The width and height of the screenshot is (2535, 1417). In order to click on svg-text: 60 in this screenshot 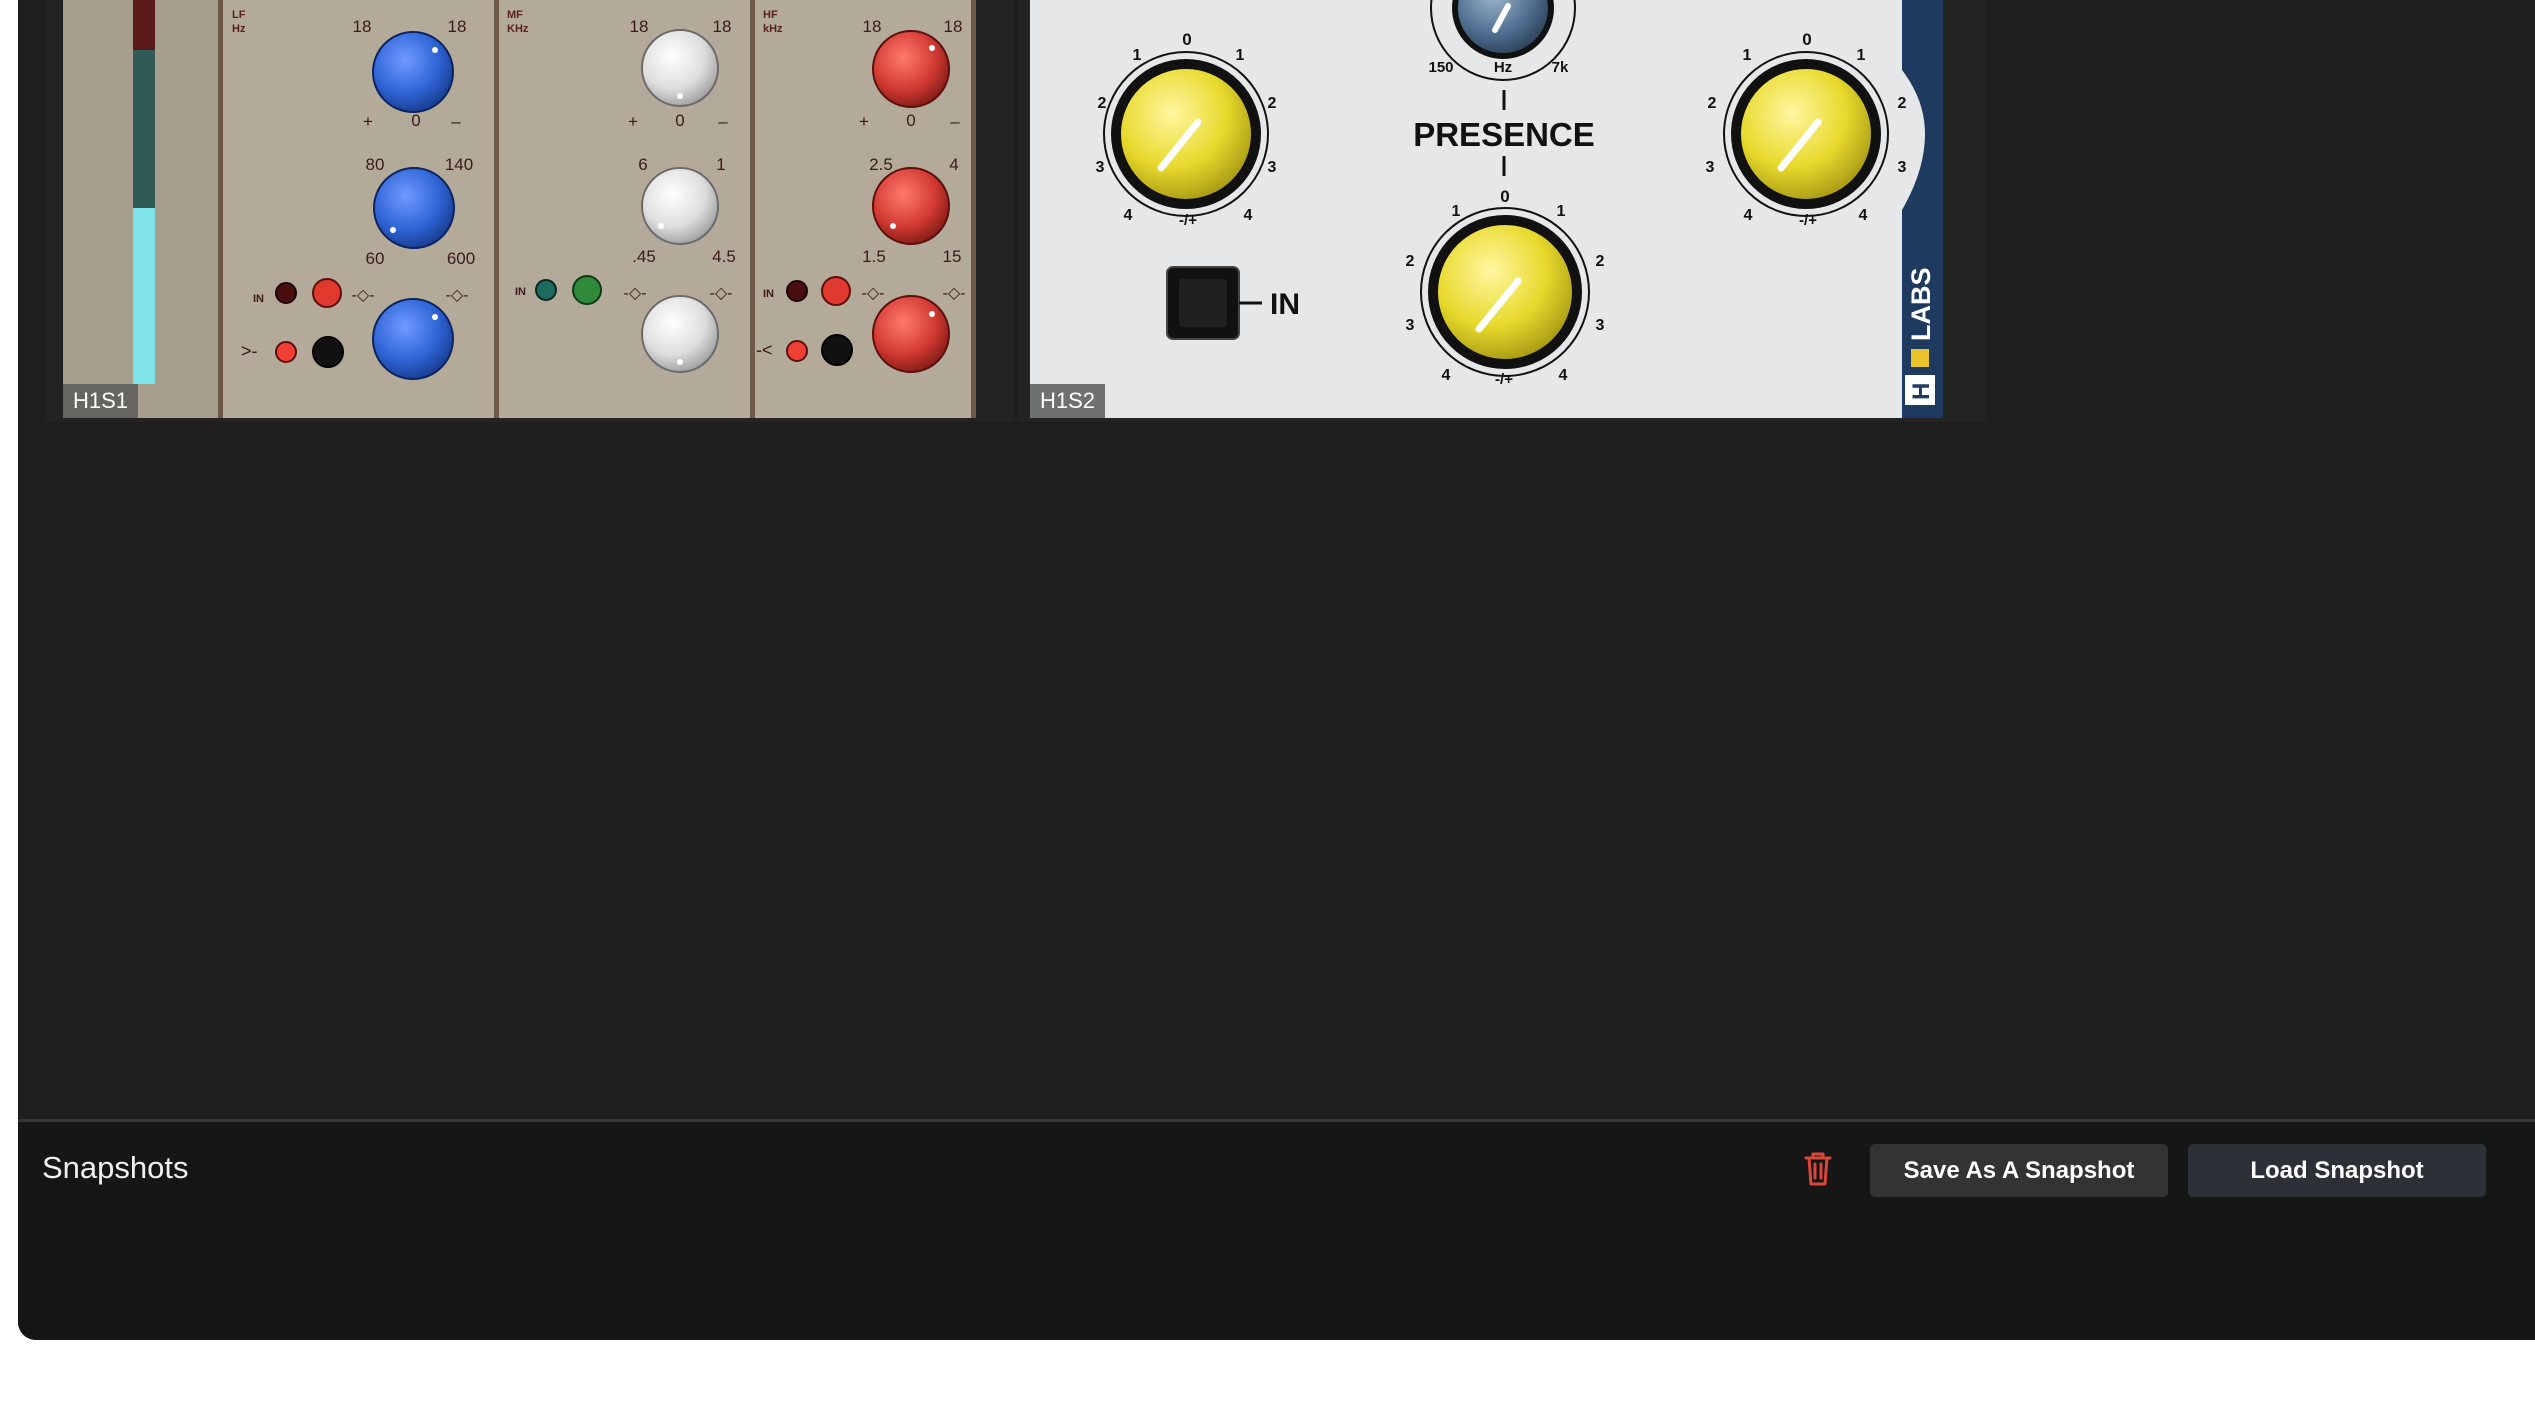, I will do `click(375, 258)`.